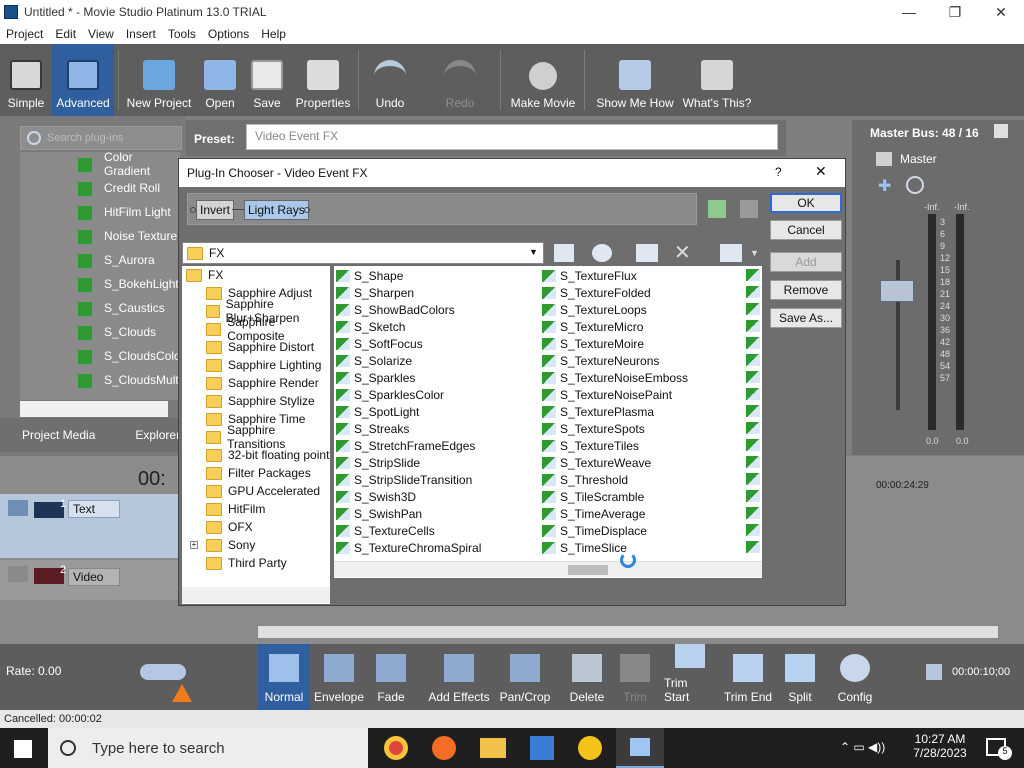 Image resolution: width=1024 pixels, height=768 pixels. I want to click on plugin-item: S_Sketch, so click(370, 326).